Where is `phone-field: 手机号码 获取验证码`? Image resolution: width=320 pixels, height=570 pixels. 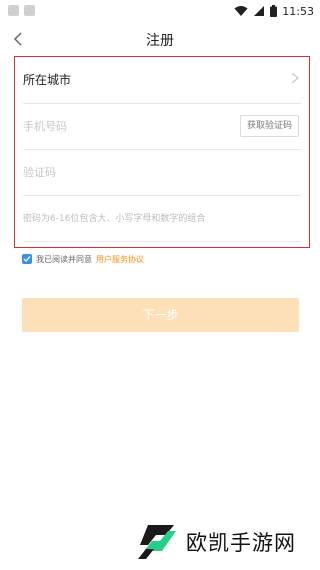 phone-field: 手机号码 获取验证码 is located at coordinates (162, 126).